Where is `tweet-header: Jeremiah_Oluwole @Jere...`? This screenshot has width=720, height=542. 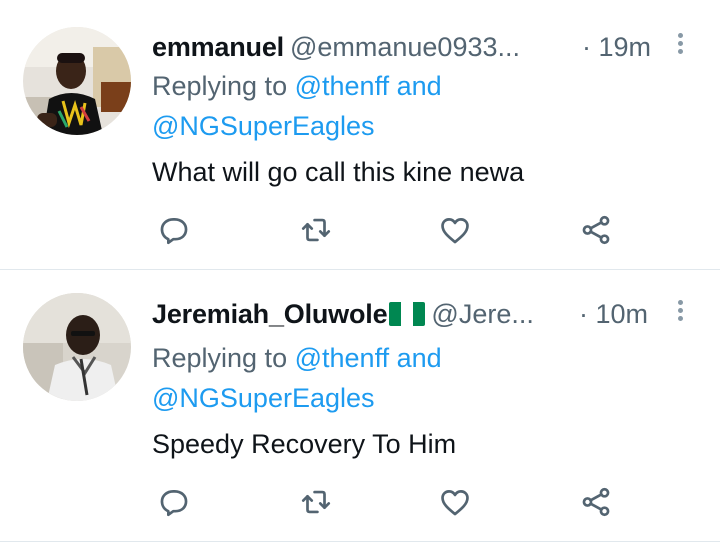 tweet-header: Jeremiah_Oluwole @Jere... is located at coordinates (343, 314).